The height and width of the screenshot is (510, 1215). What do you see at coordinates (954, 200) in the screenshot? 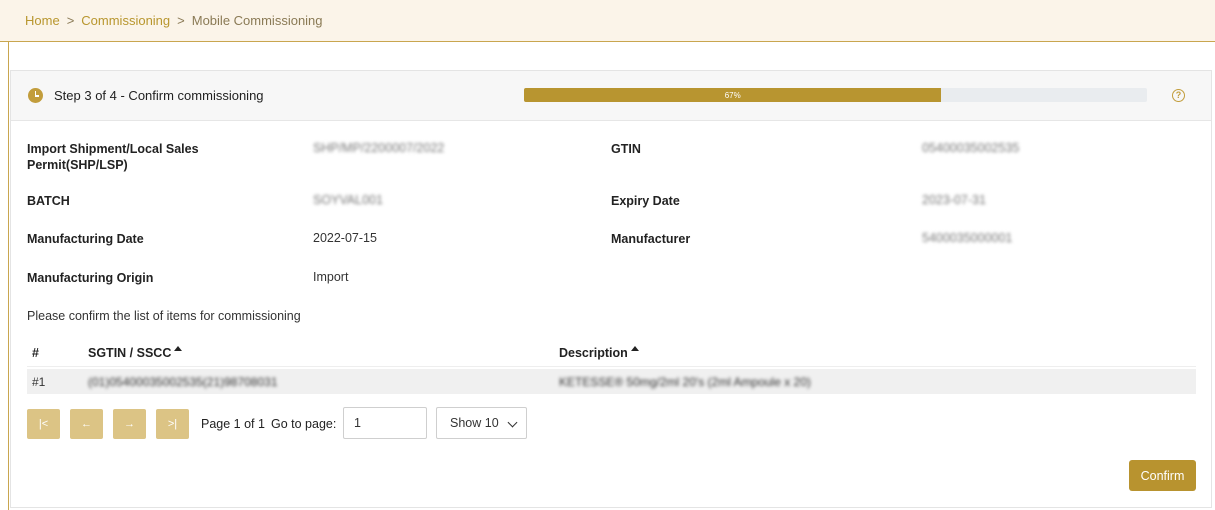
I see `expiry-value: 2023-07-31` at bounding box center [954, 200].